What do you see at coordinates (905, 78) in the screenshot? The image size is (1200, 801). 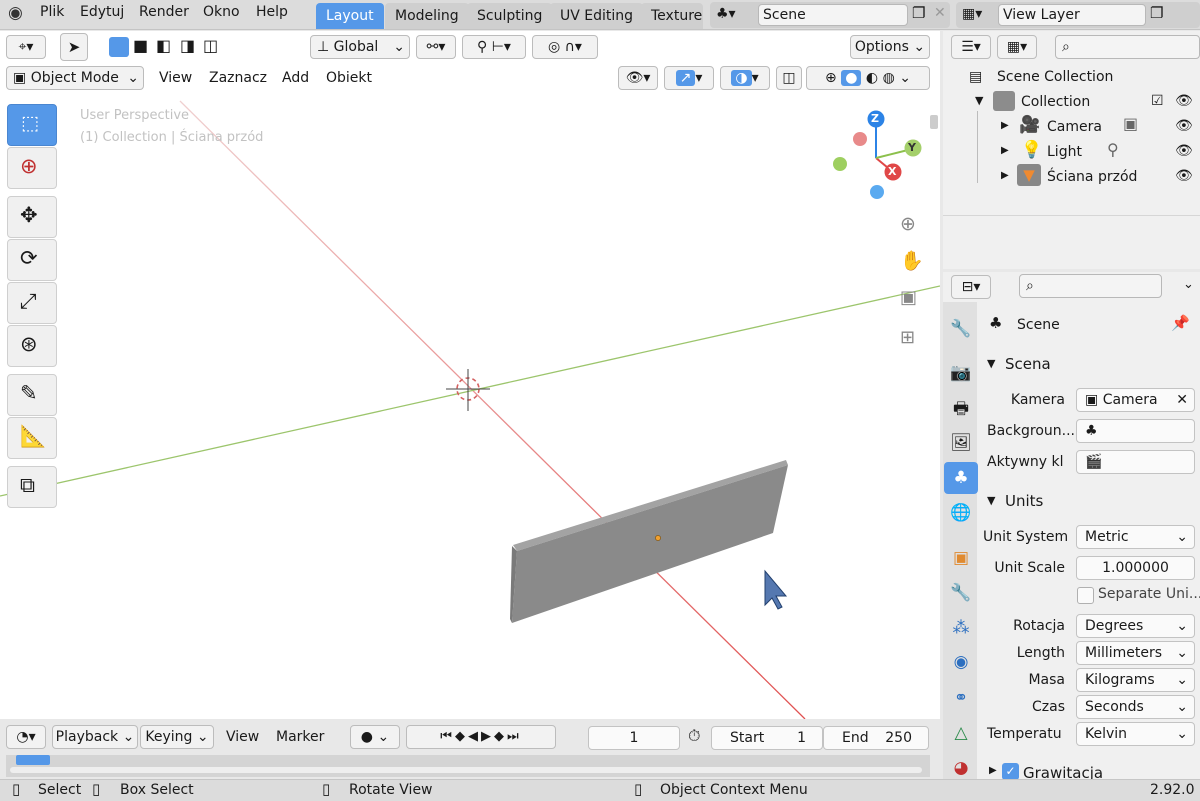 I see `chevron-down-icon: ⌄` at bounding box center [905, 78].